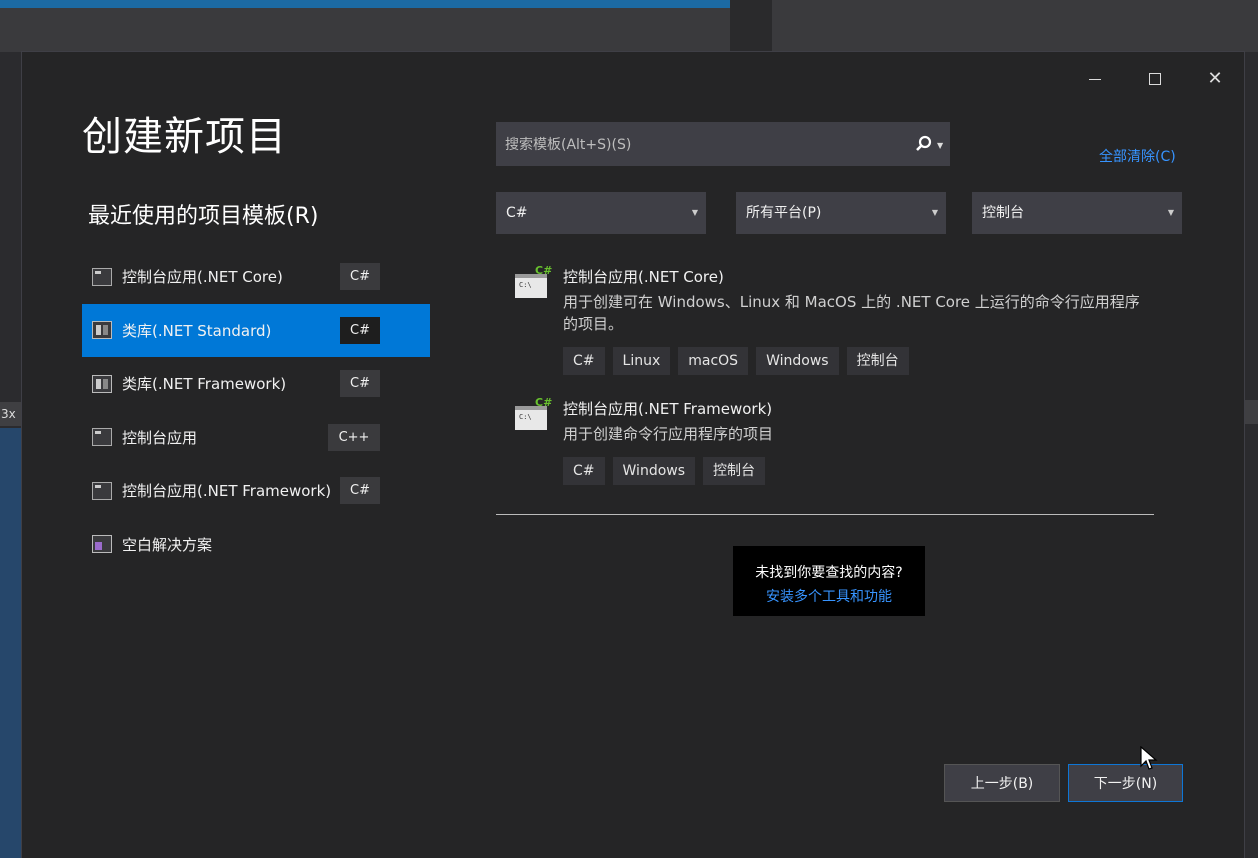 This screenshot has width=1258, height=858. I want to click on maximize-icon, so click(1155, 79).